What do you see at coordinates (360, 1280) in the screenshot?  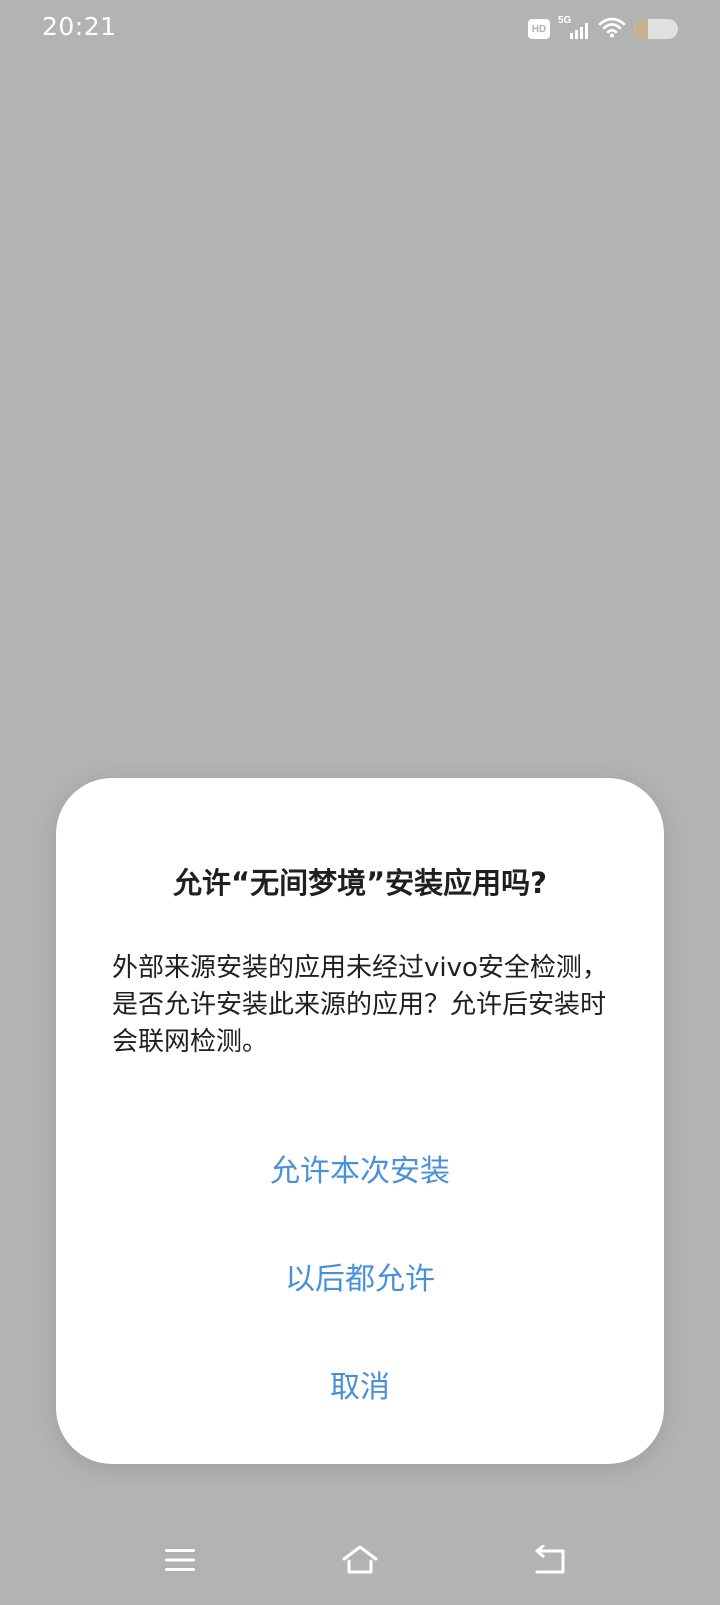 I see `allow-always-button: 以后都允许` at bounding box center [360, 1280].